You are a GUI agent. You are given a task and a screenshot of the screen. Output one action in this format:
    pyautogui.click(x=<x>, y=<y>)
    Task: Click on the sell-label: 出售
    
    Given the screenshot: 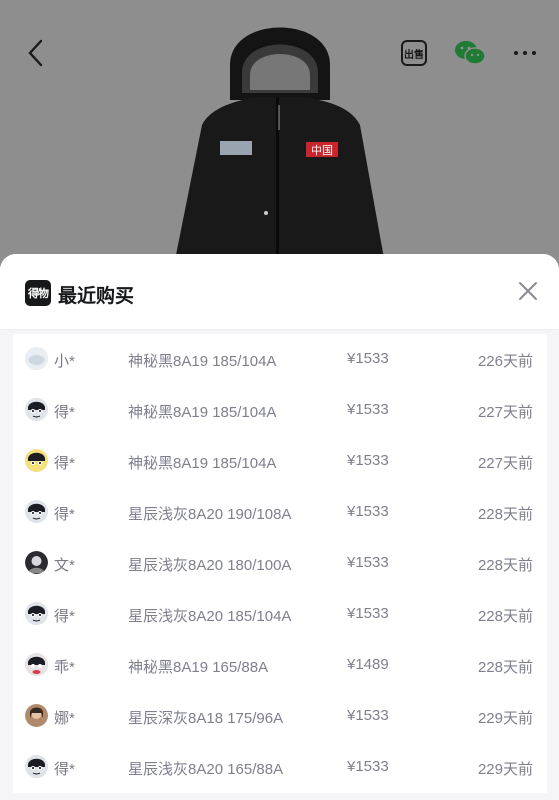 What is the action you would take?
    pyautogui.click(x=414, y=55)
    